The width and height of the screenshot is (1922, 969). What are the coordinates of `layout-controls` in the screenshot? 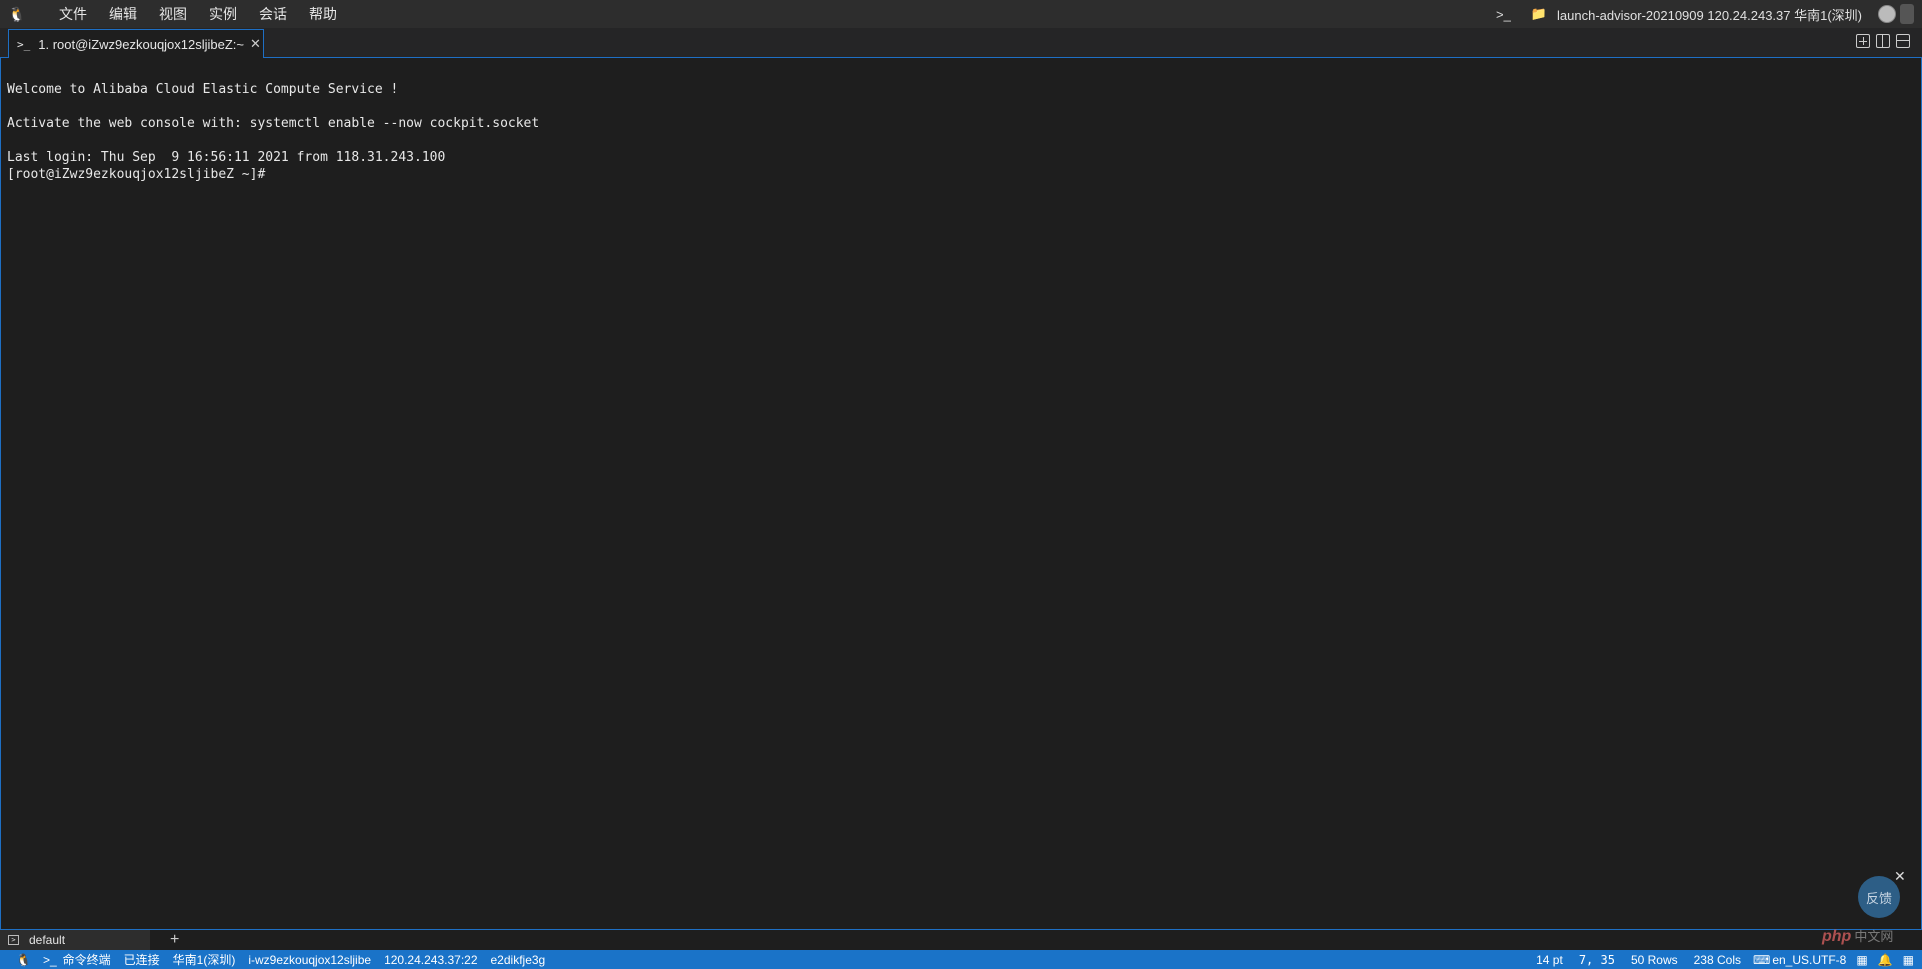 It's located at (1883, 41).